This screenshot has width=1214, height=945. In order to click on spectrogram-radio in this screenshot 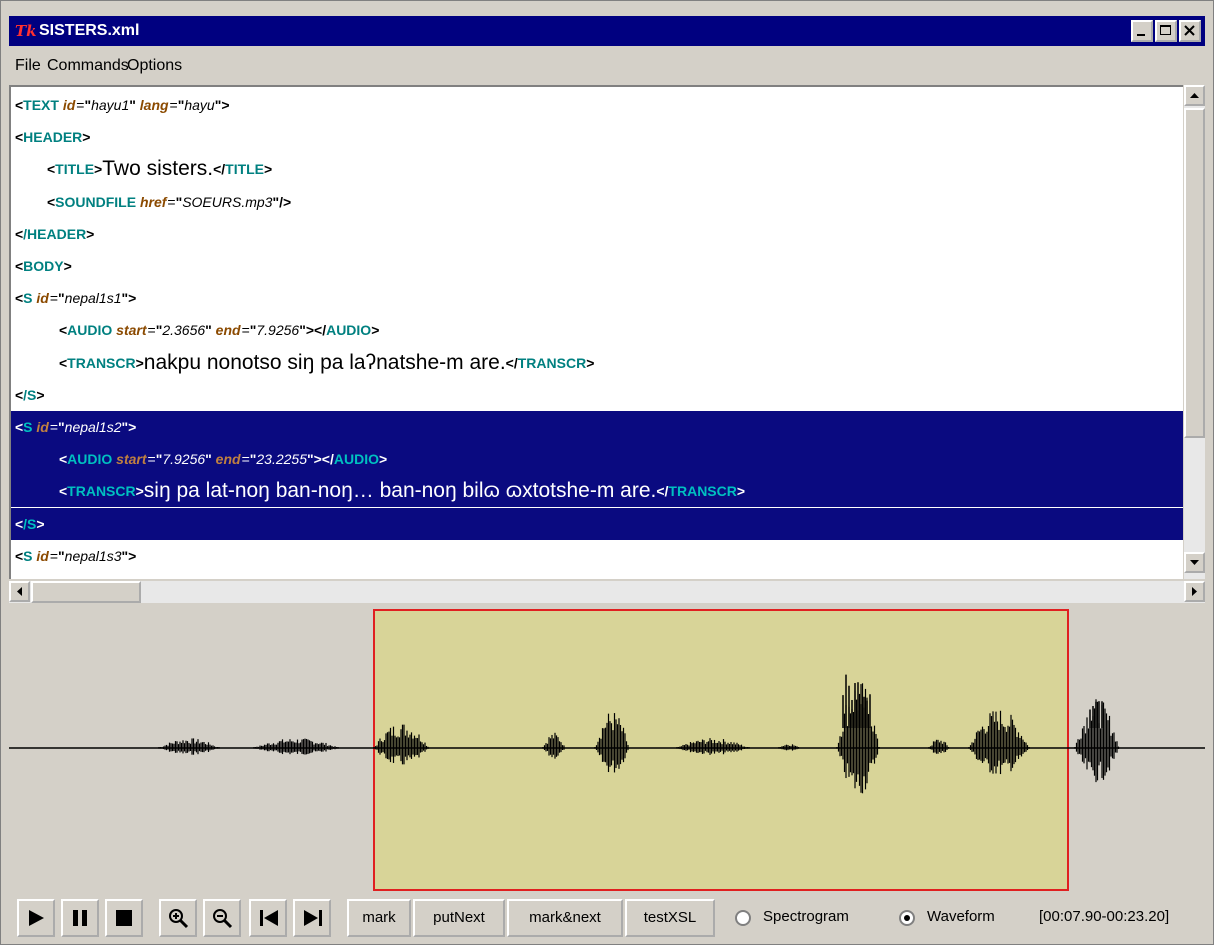, I will do `click(743, 918)`.